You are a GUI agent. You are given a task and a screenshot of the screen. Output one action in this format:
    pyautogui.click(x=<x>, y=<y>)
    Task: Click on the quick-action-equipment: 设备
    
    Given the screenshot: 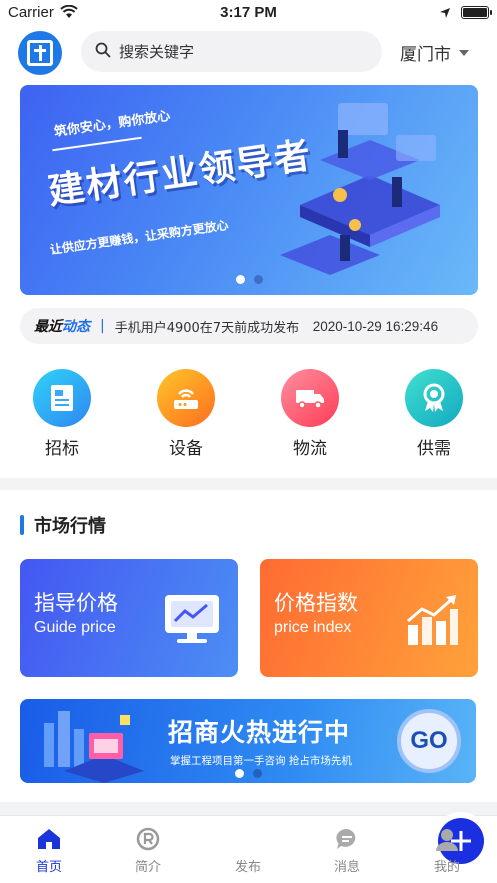 What is the action you would take?
    pyautogui.click(x=186, y=414)
    